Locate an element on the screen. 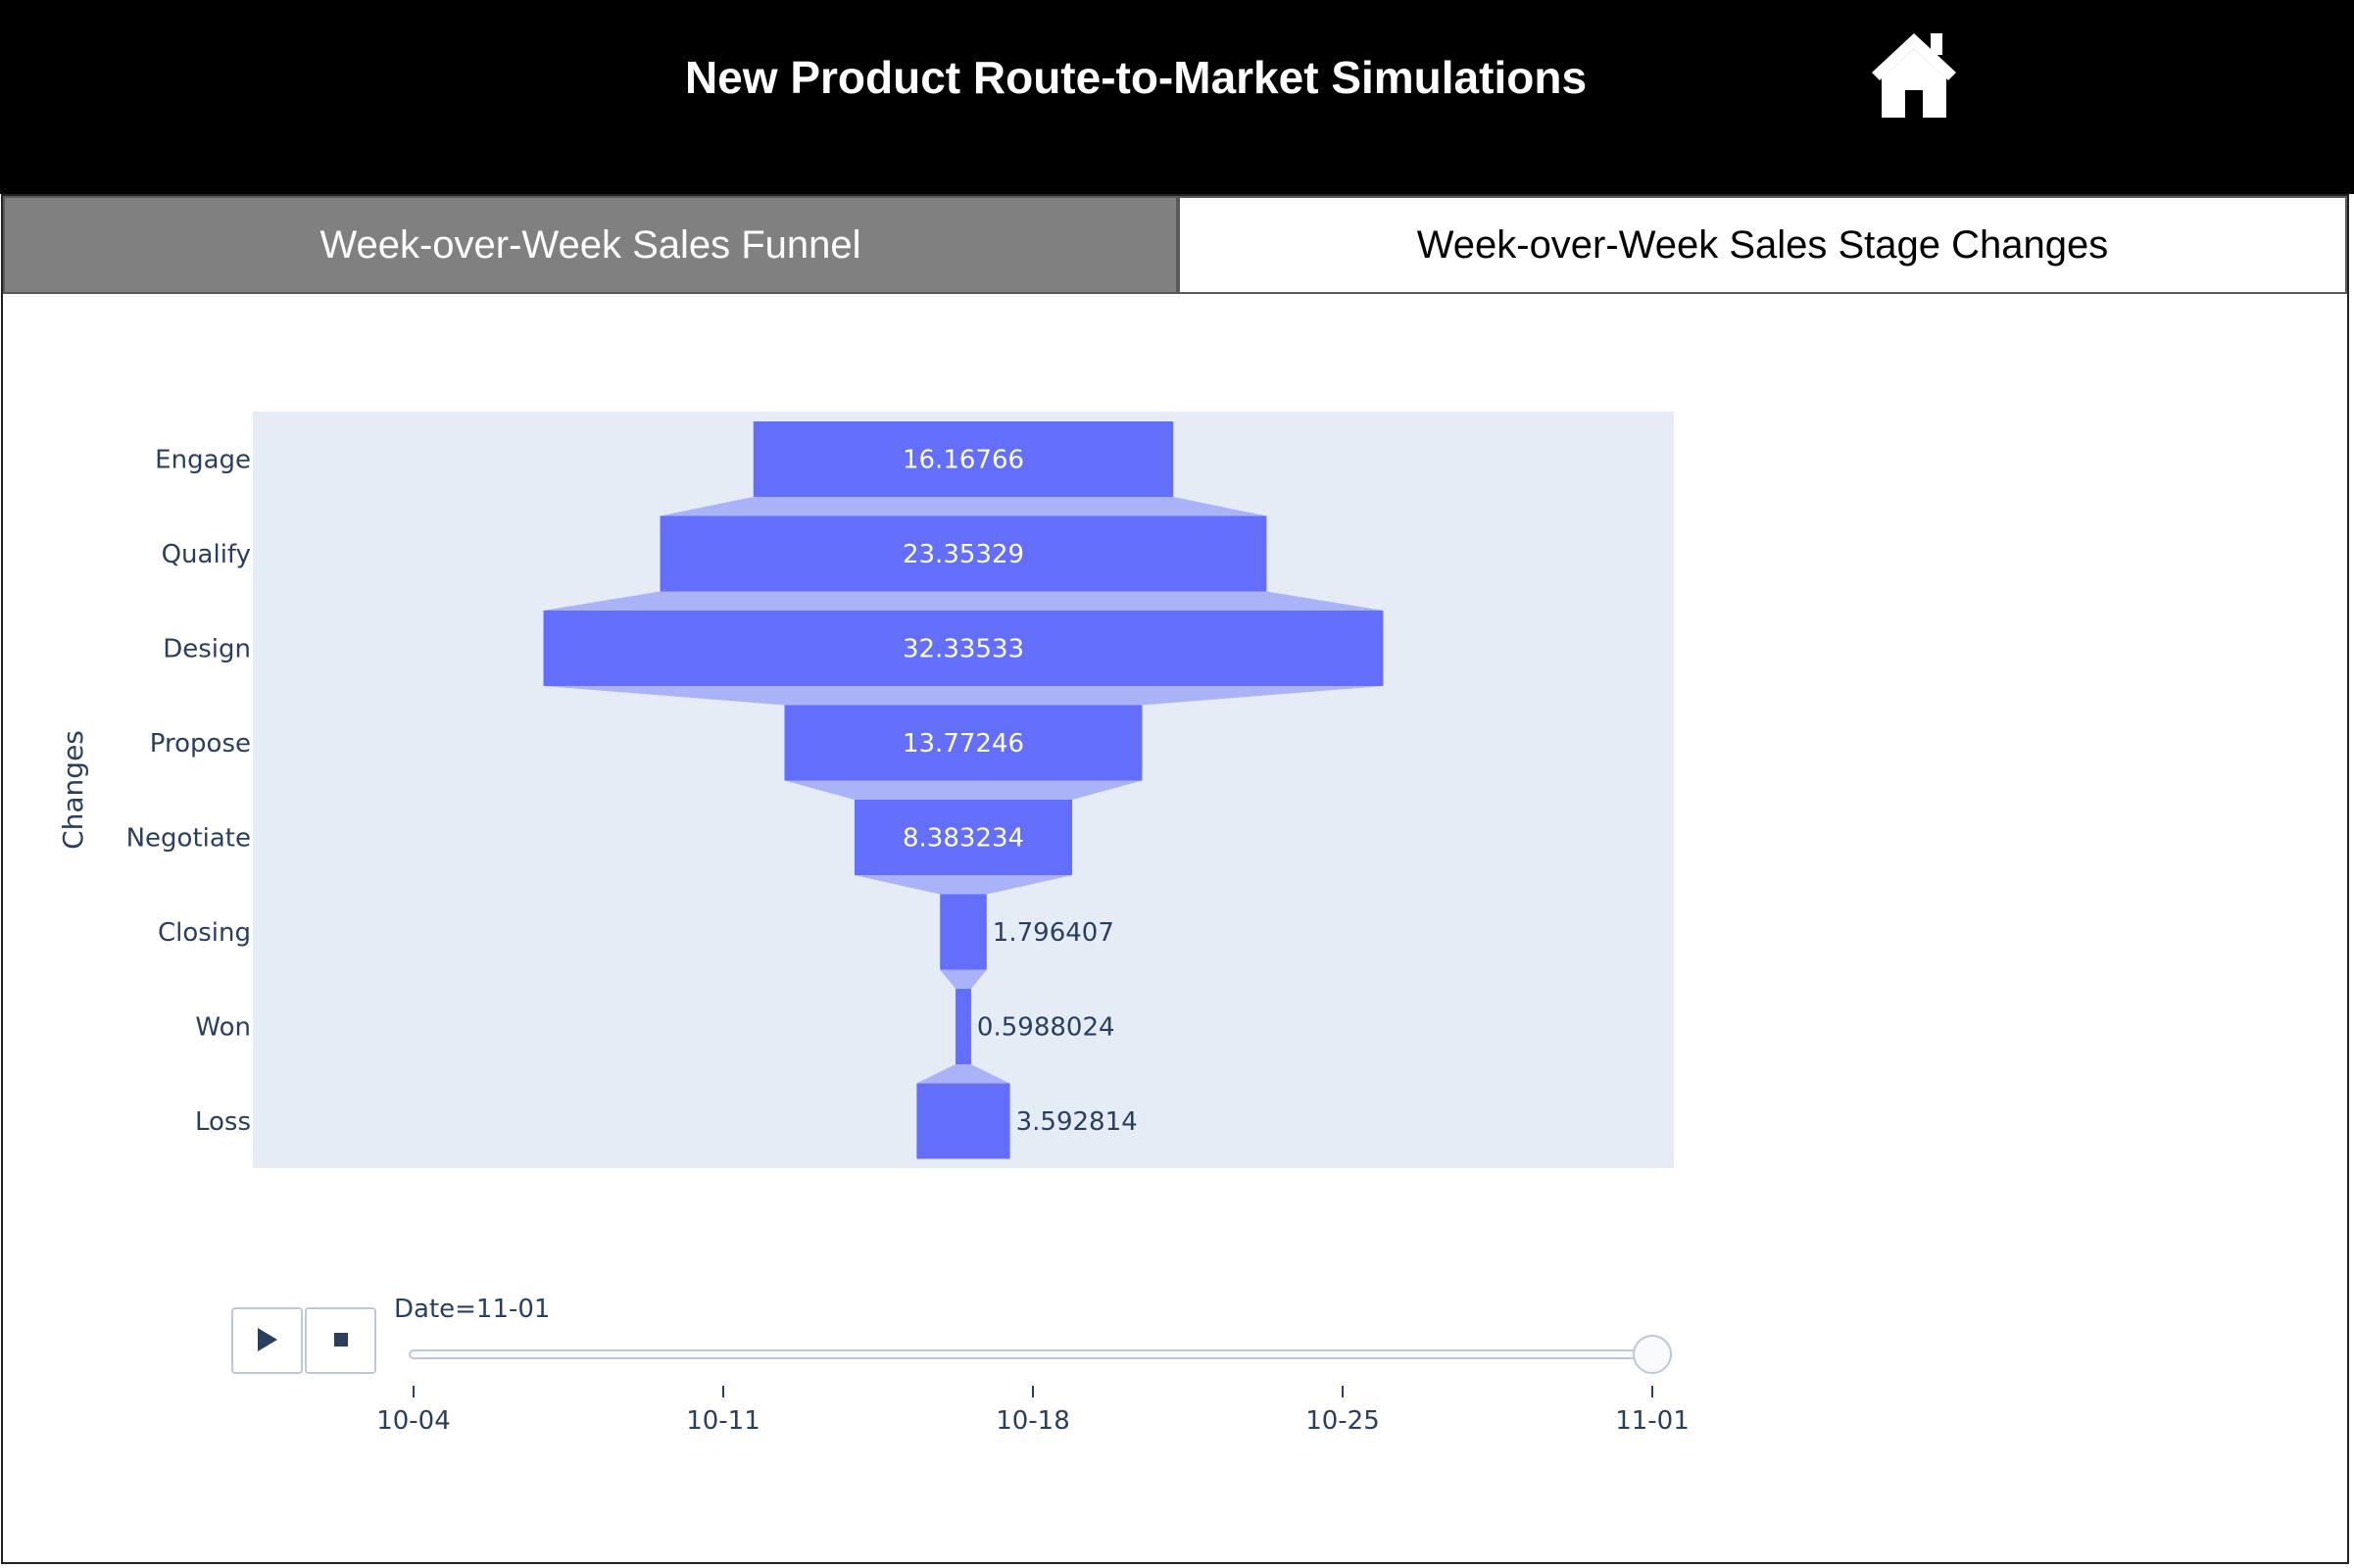 This screenshot has height=1568, width=2354. slider-ticks: 10-04 10-11 10-18 10-25 11-01 is located at coordinates (1033, 1411).